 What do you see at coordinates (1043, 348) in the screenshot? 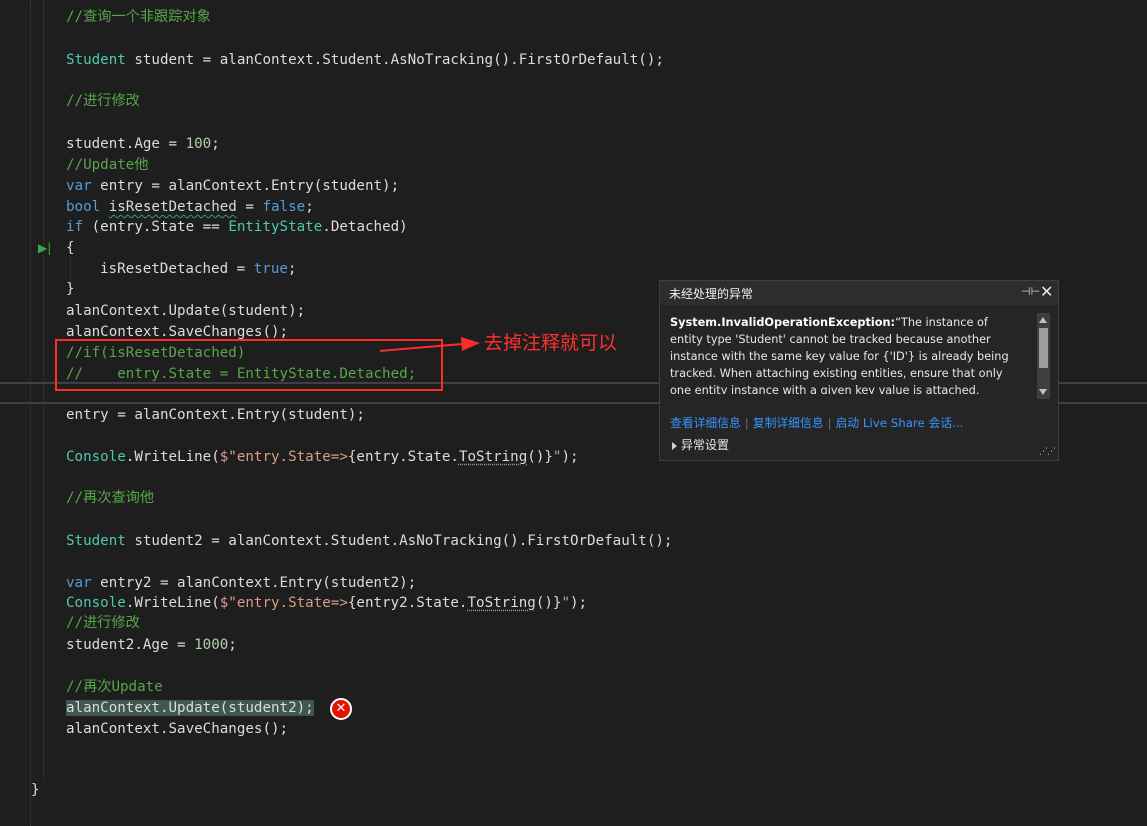
I see `scroll-thumb` at bounding box center [1043, 348].